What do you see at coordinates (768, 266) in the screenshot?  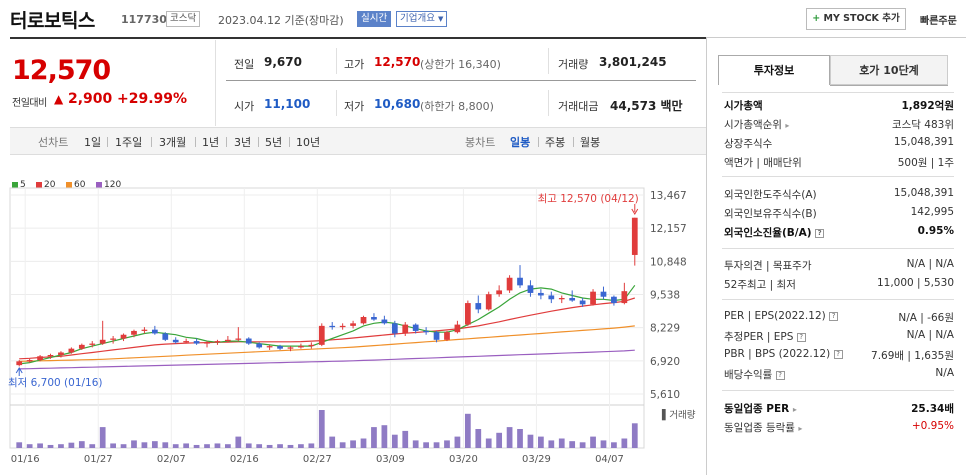 I see `info-label: 투자의견 | 목표주가` at bounding box center [768, 266].